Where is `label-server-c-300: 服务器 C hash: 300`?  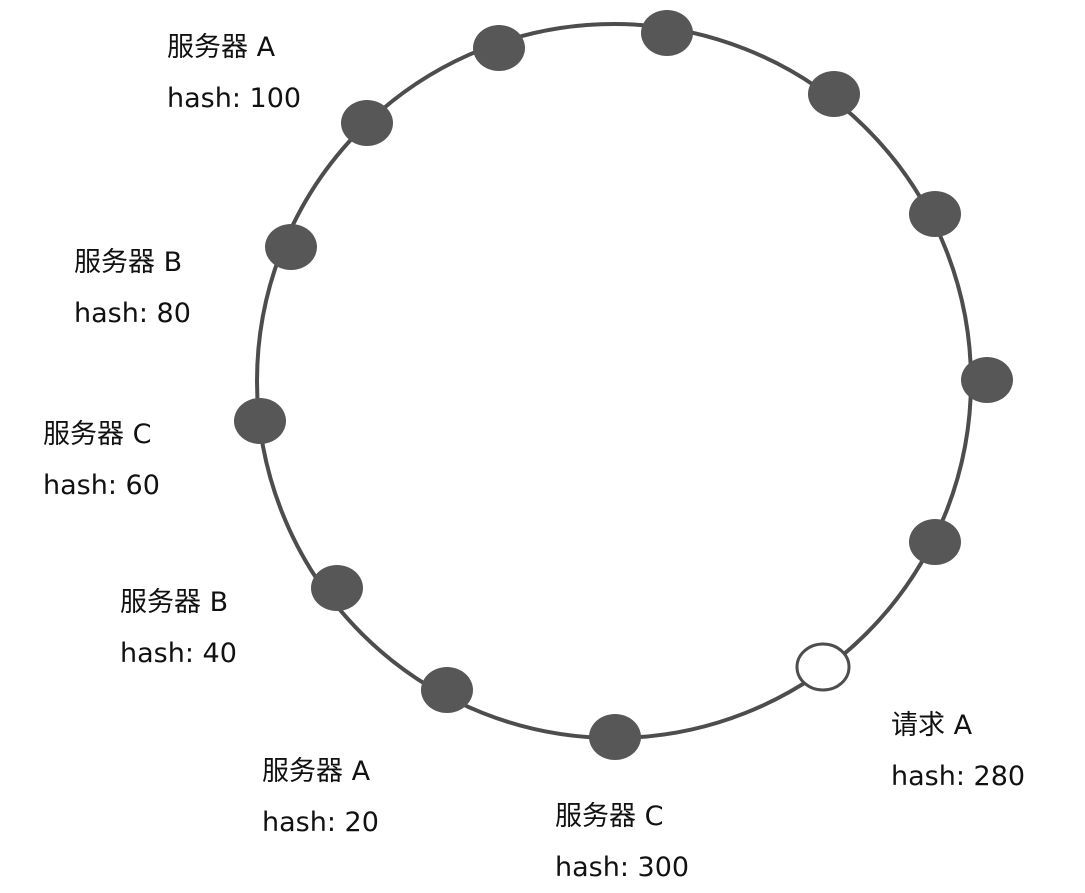
label-server-c-300: 服务器 C hash: 300 is located at coordinates (622, 842).